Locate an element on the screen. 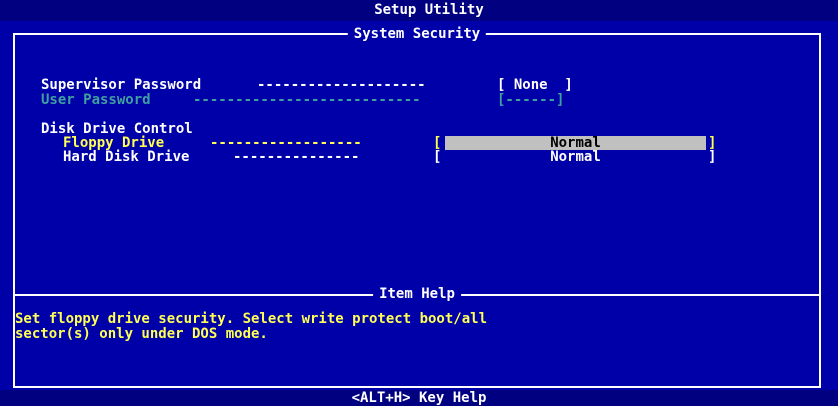 This screenshot has width=838, height=406. item-help-title: Item Help is located at coordinates (417, 294).